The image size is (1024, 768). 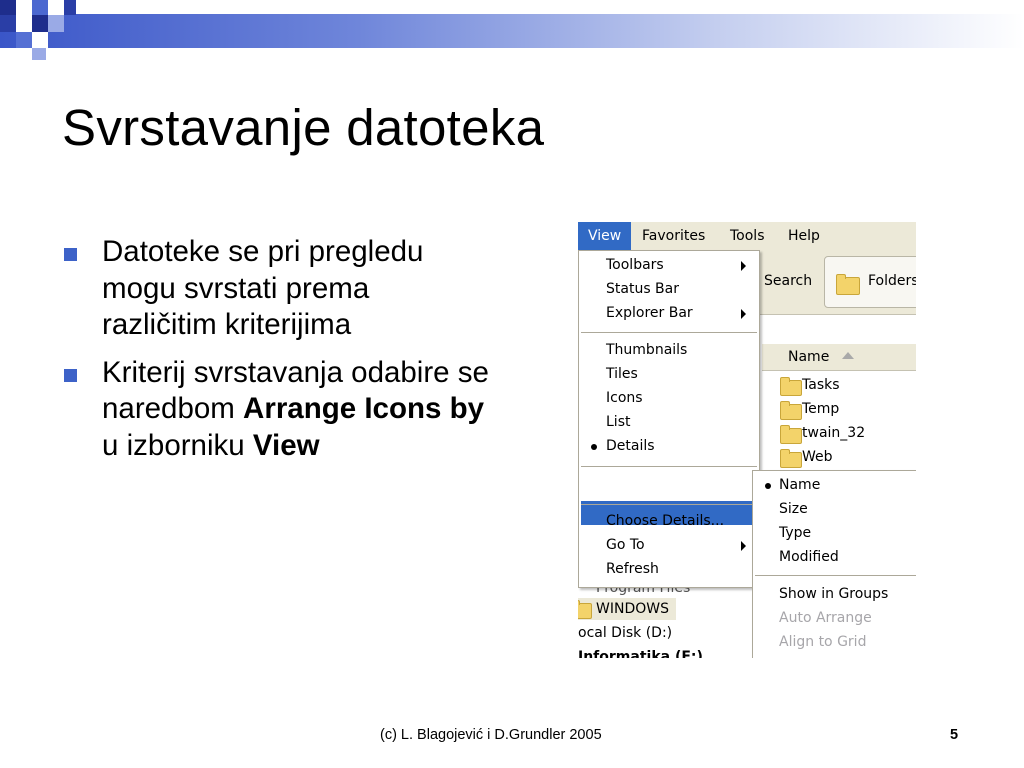 I want to click on menu-view: View, so click(x=605, y=236).